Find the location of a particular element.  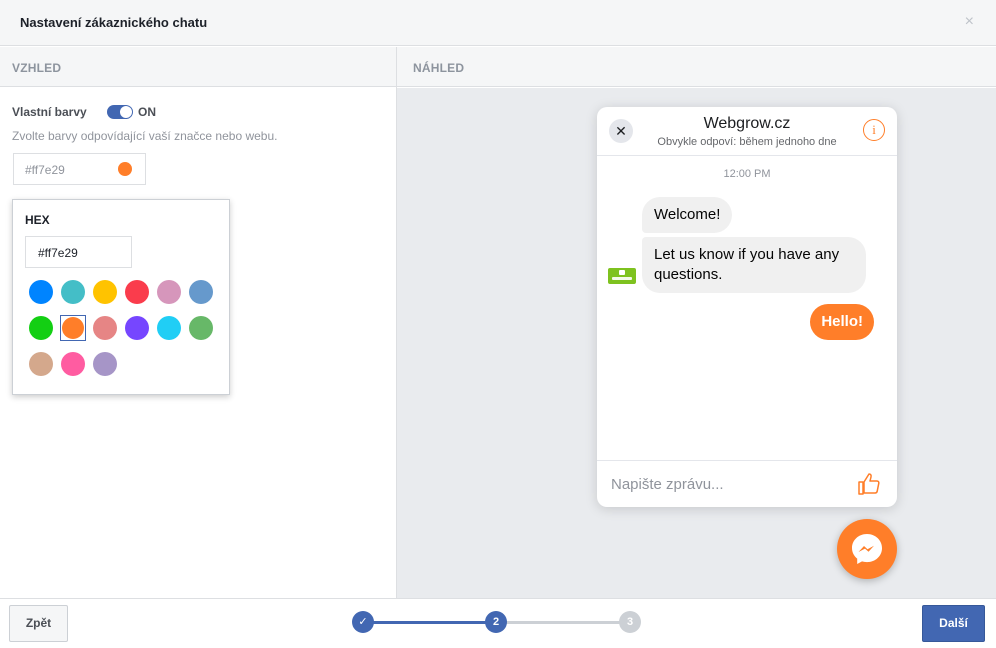

chat-response-time: Obvykle odpoví: během jednoho dne is located at coordinates (747, 142).